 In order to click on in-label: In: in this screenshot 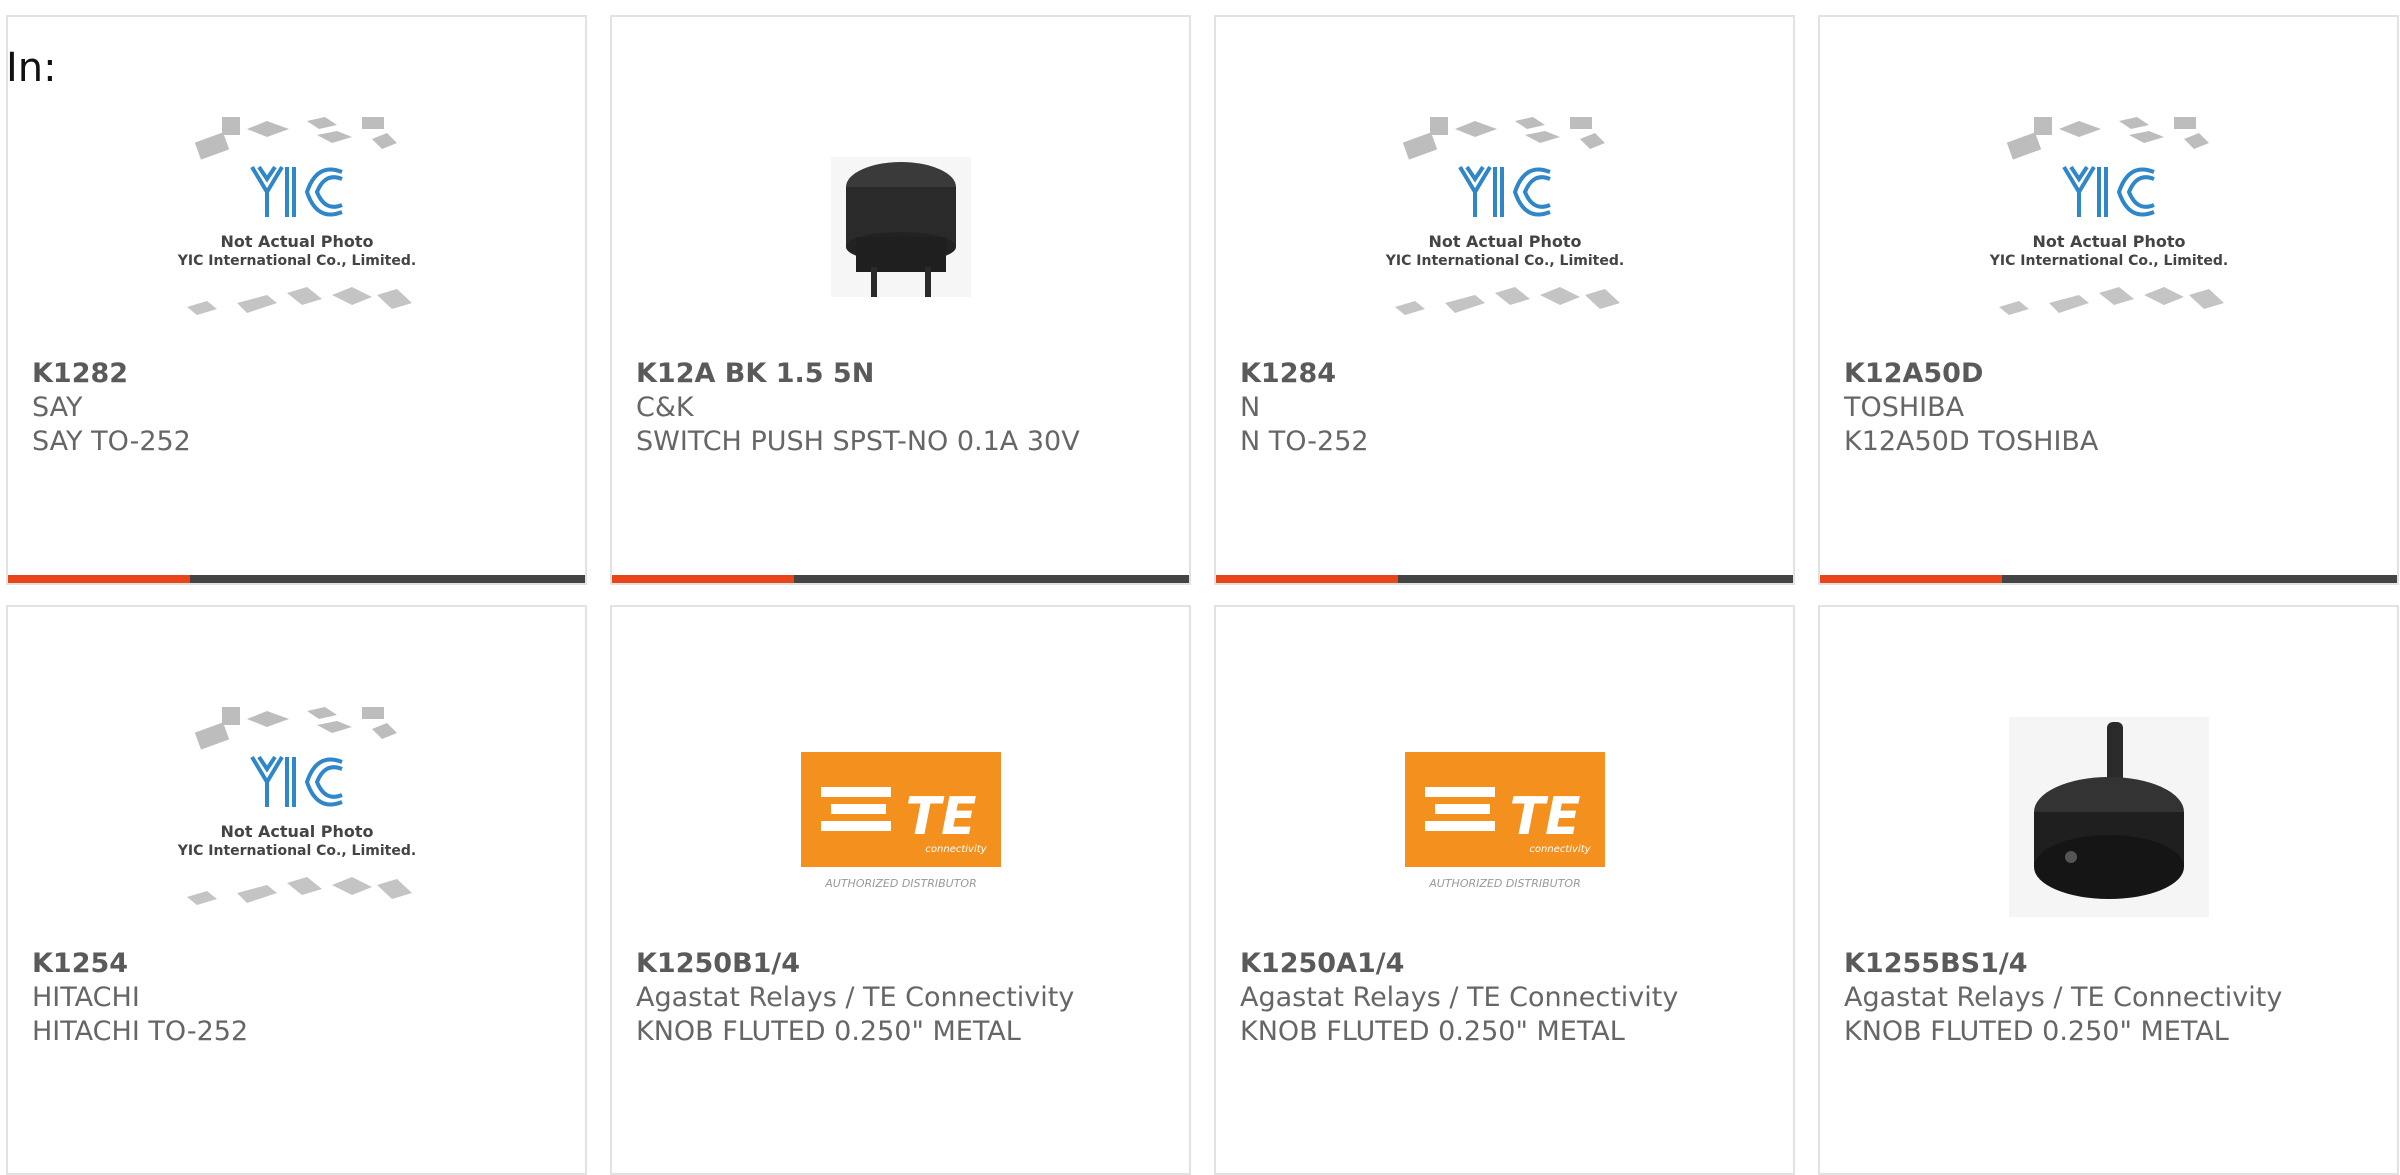, I will do `click(31, 68)`.